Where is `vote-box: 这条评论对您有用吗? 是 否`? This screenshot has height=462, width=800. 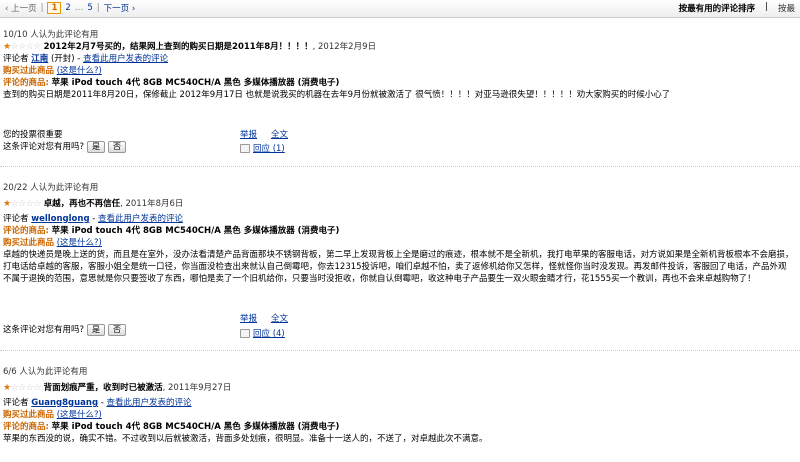 vote-box: 这条评论对您有用吗? 是 否 is located at coordinates (123, 324).